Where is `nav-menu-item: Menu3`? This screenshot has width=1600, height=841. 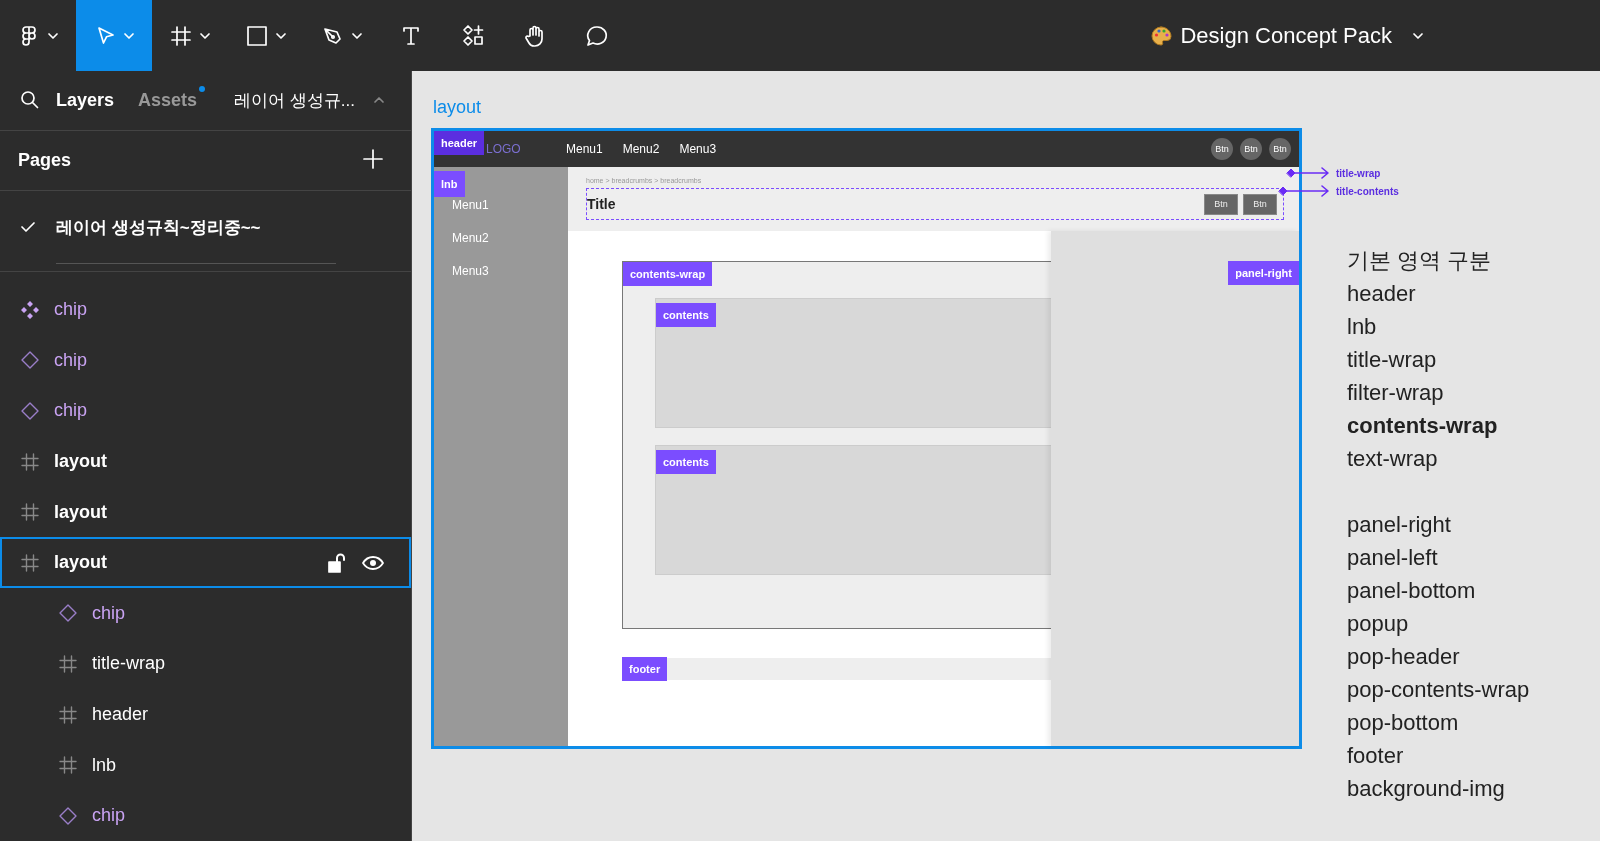
nav-menu-item: Menu3 is located at coordinates (698, 149).